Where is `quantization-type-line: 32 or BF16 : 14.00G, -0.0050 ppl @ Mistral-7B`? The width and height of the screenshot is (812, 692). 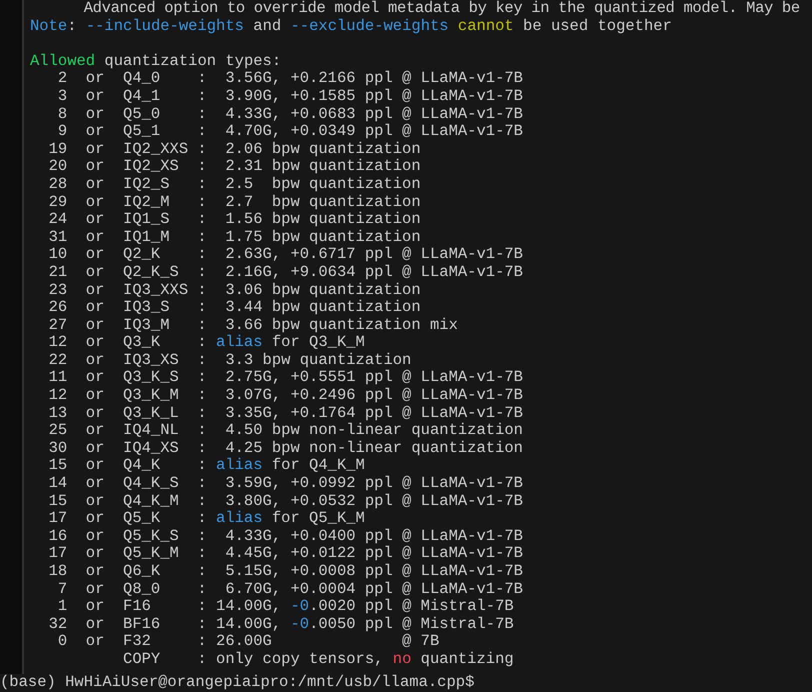
quantization-type-line: 32 or BF16 : 14.00G, -0.0050 ppl @ Mistral-7B is located at coordinates (281, 625).